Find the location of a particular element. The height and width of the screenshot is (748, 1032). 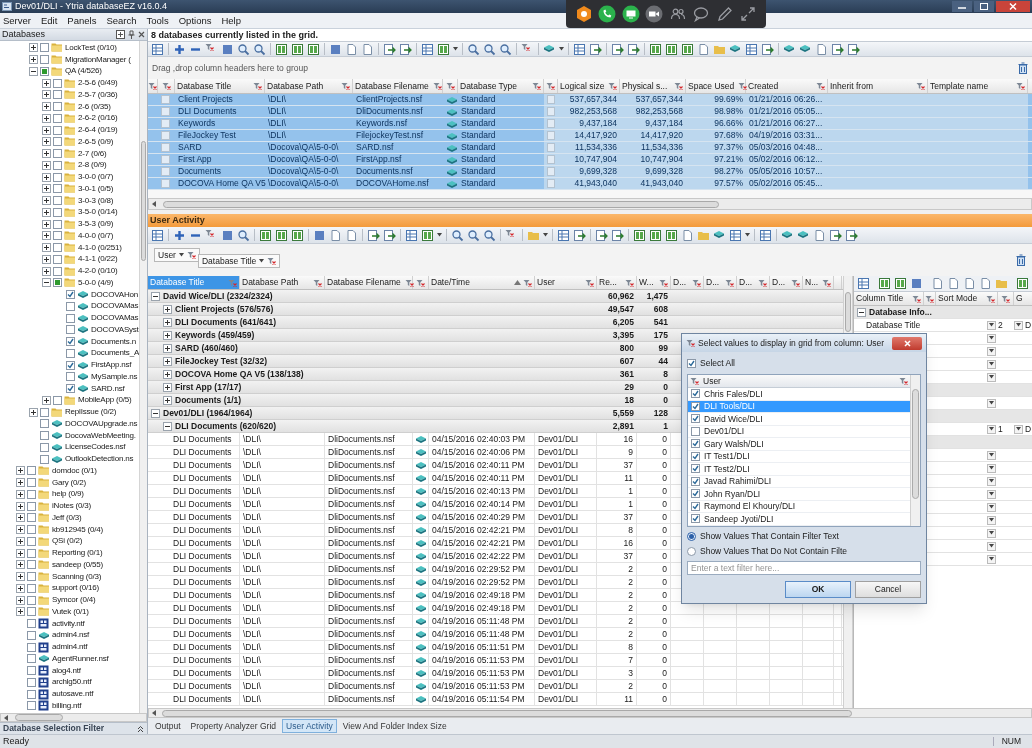

tree-item: 2-6-2 (0/16) is located at coordinates (98, 118).